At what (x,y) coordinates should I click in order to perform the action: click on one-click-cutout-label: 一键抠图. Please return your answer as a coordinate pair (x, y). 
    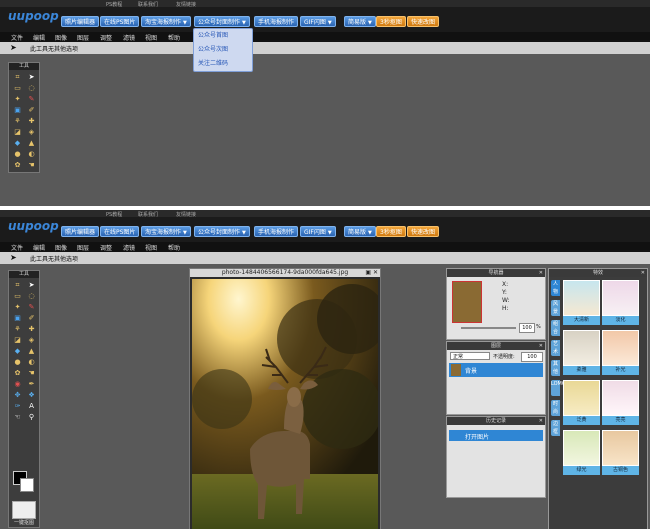
    Looking at the image, I should click on (24, 522).